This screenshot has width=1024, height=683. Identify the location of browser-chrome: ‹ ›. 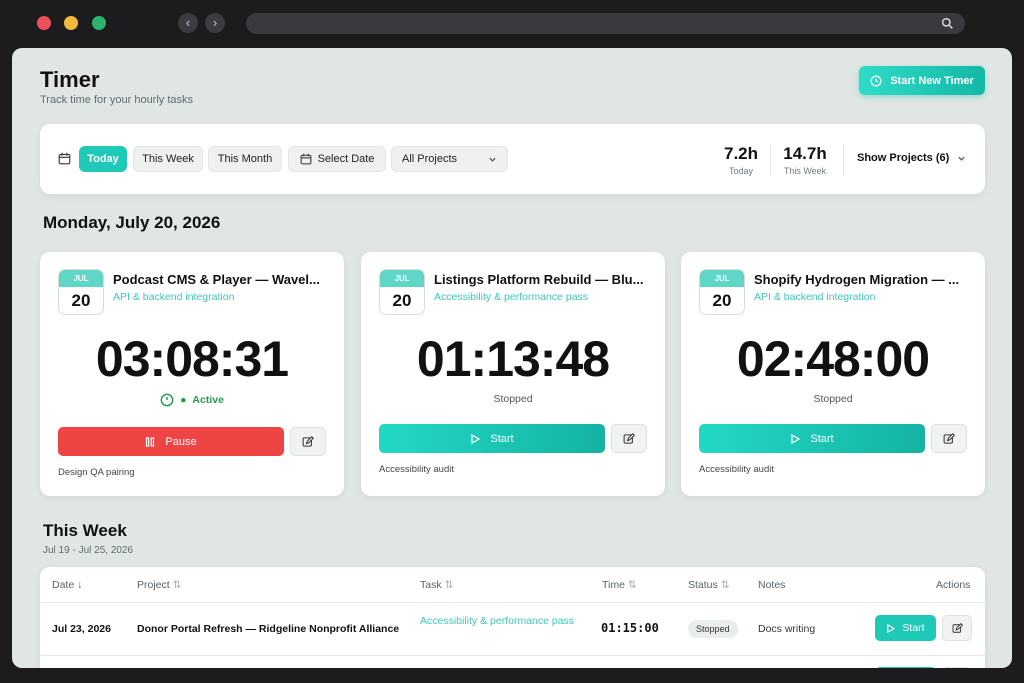
(512, 24).